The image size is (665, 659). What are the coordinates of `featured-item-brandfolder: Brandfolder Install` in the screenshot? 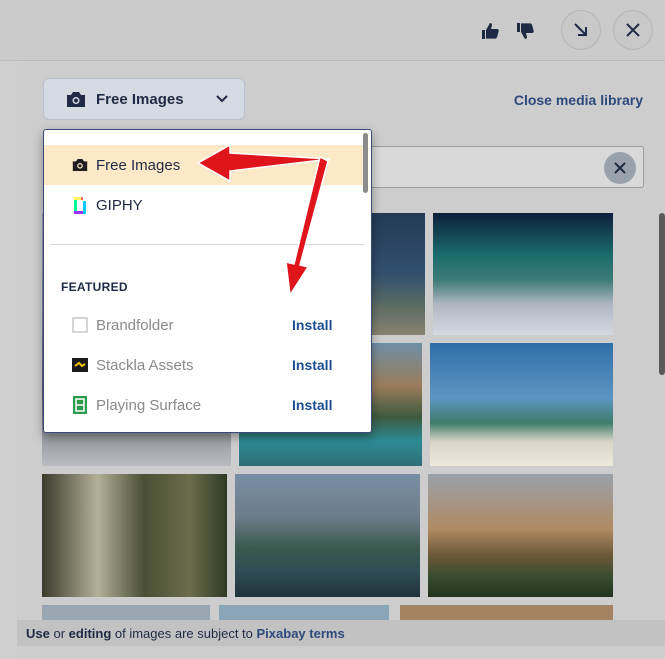 It's located at (204, 325).